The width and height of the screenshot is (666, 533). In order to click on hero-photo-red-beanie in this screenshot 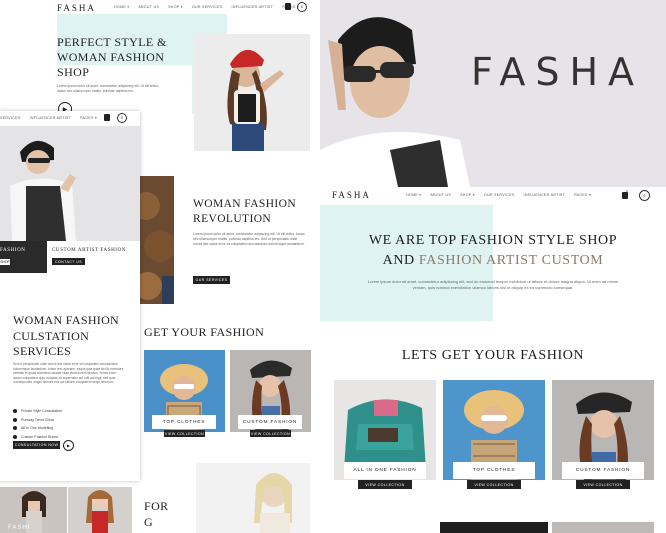, I will do `click(252, 92)`.